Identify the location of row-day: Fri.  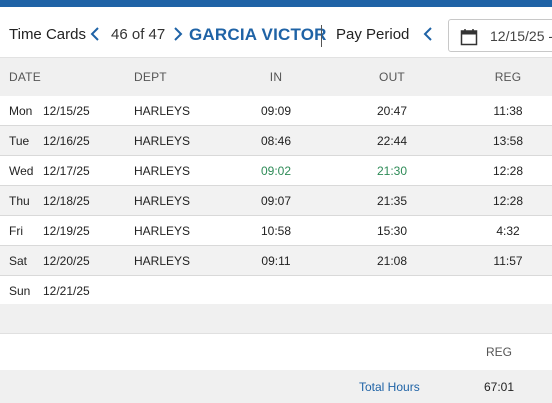
(16, 231).